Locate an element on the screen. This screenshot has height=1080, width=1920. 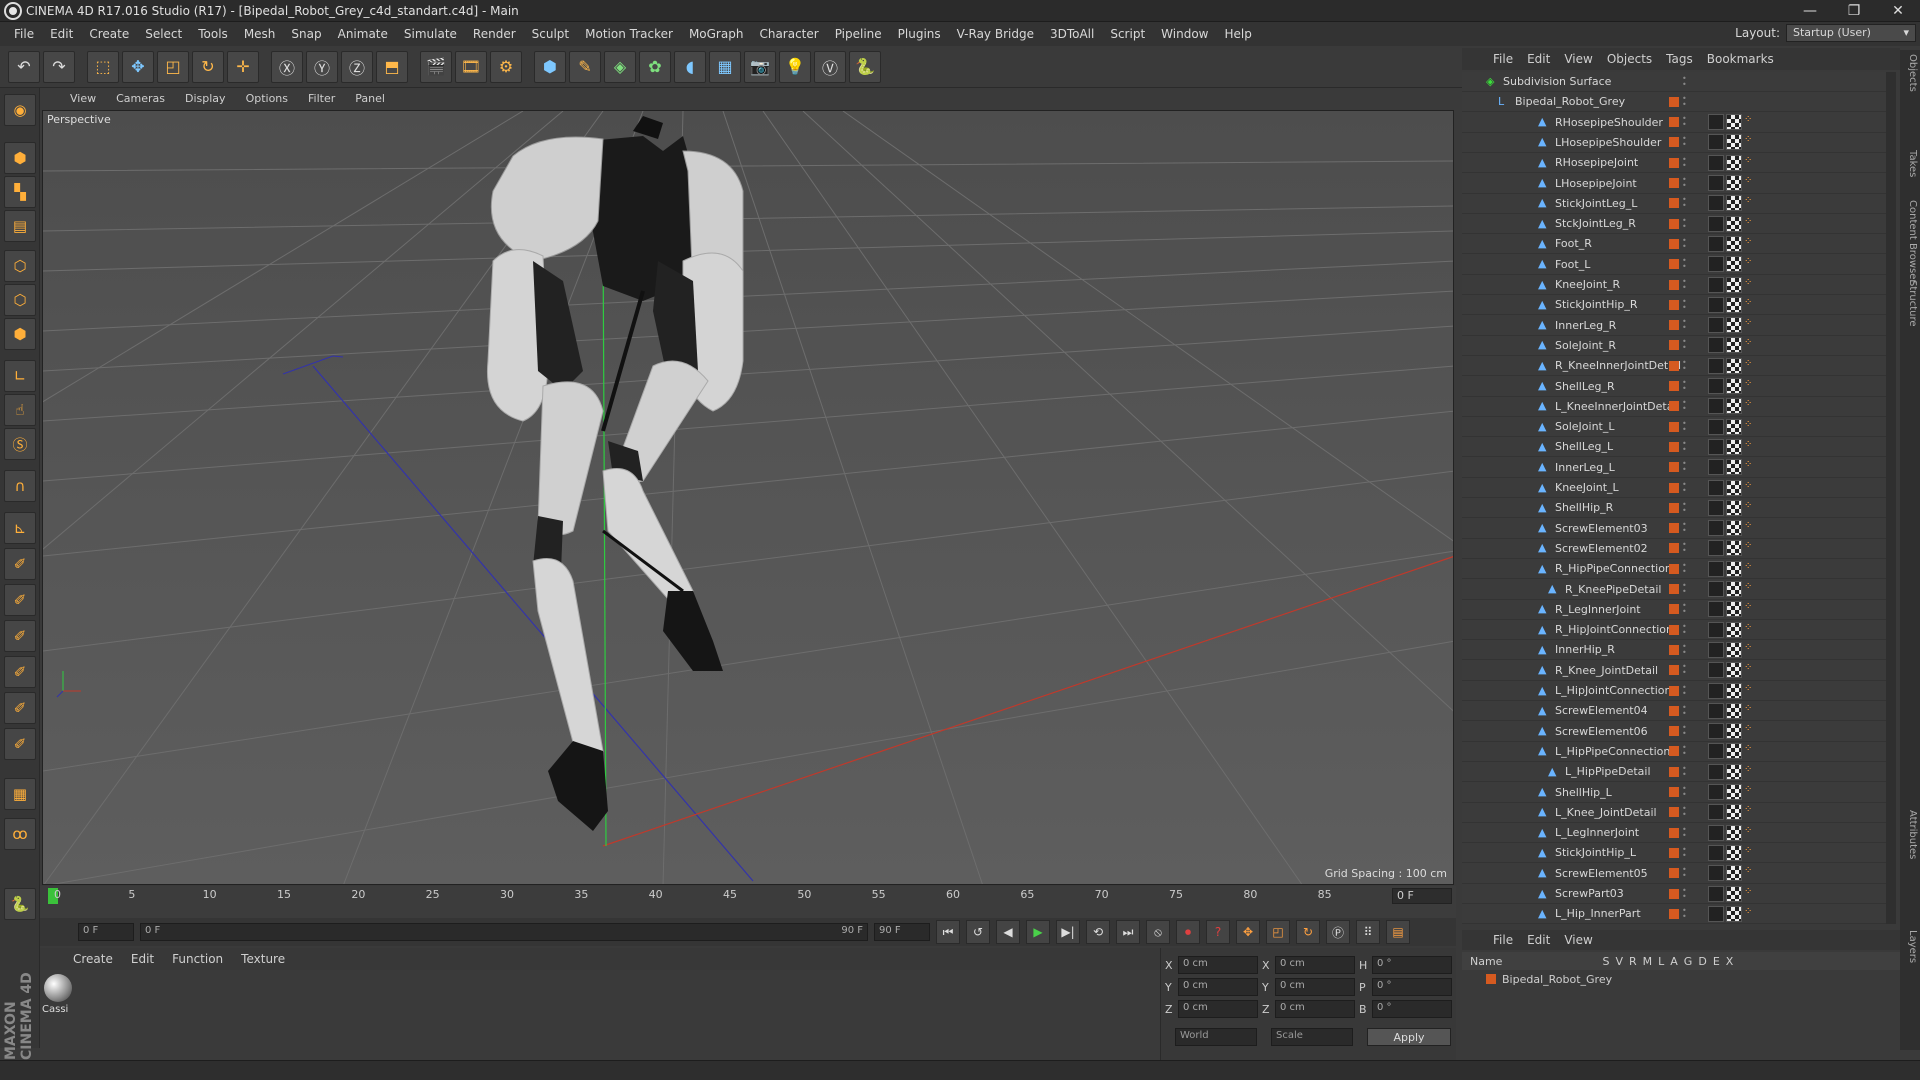
object-row: ▲ L_HipPipeConnection • • ⁘ is located at coordinates (1674, 752).